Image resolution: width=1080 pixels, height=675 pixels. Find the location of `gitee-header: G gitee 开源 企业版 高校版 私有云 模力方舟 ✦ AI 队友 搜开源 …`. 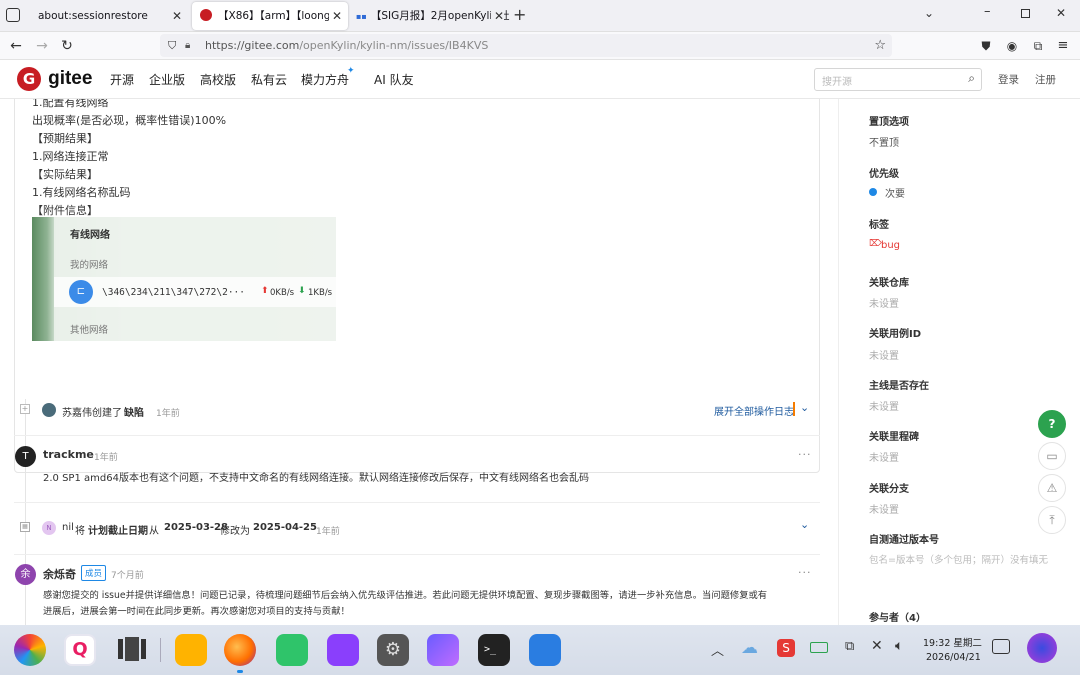

gitee-header: G gitee 开源 企业版 高校版 私有云 模力方舟 ✦ AI 队友 搜开源 … is located at coordinates (540, 79).